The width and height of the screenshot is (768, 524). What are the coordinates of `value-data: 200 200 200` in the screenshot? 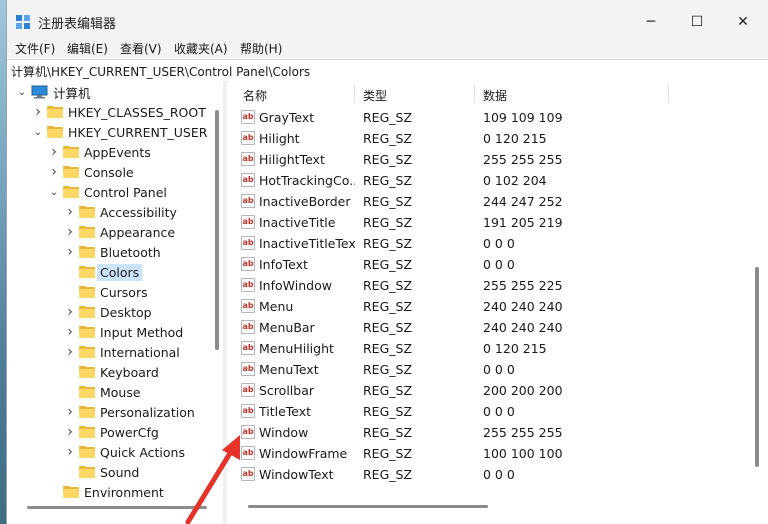 It's located at (523, 390).